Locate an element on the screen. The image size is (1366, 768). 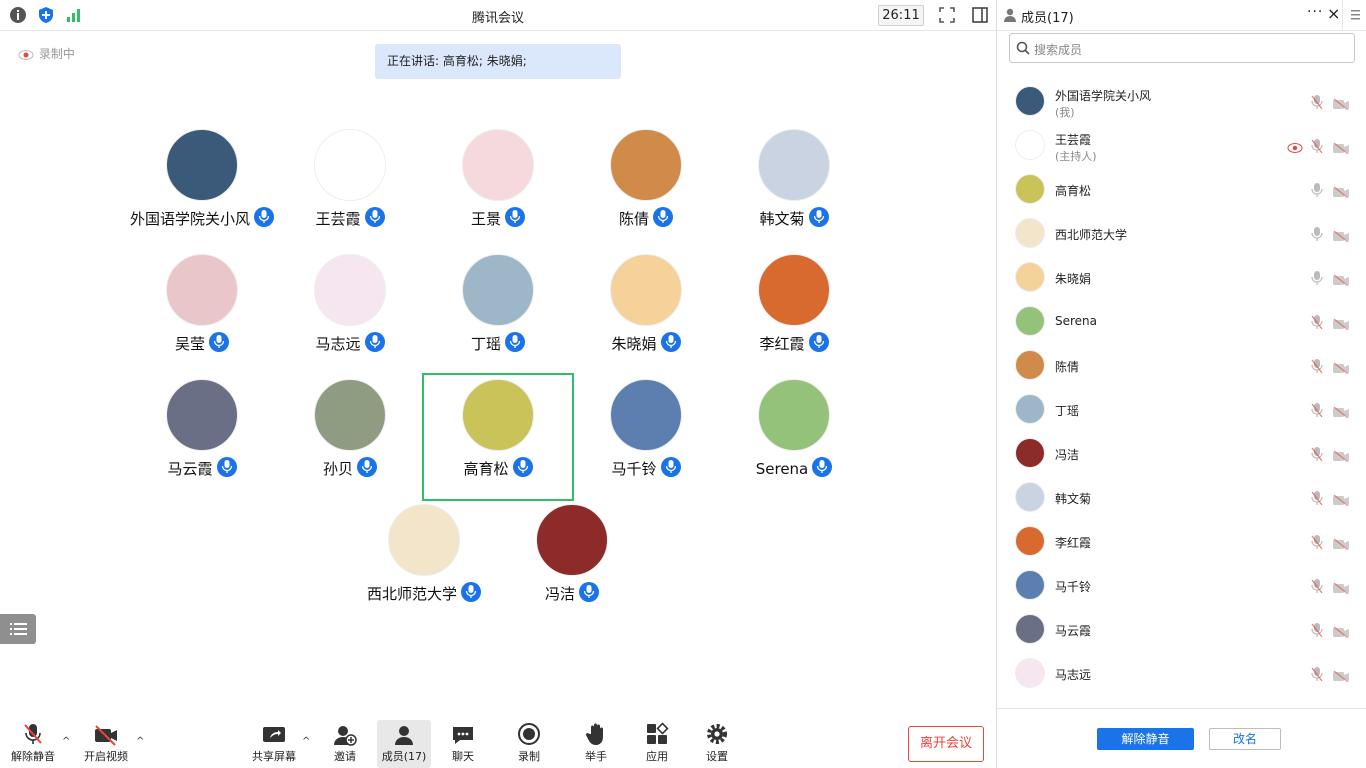
leave-meeting-button: 离开会议 is located at coordinates (946, 744).